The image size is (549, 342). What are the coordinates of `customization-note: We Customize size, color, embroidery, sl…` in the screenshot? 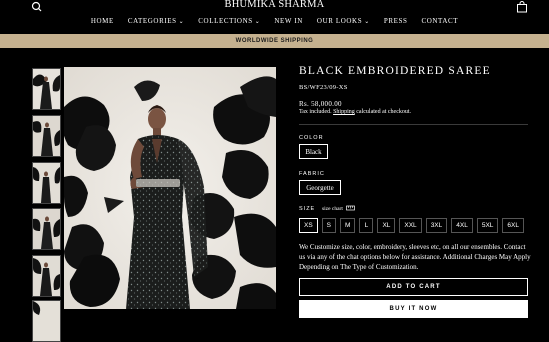 It's located at (415, 257).